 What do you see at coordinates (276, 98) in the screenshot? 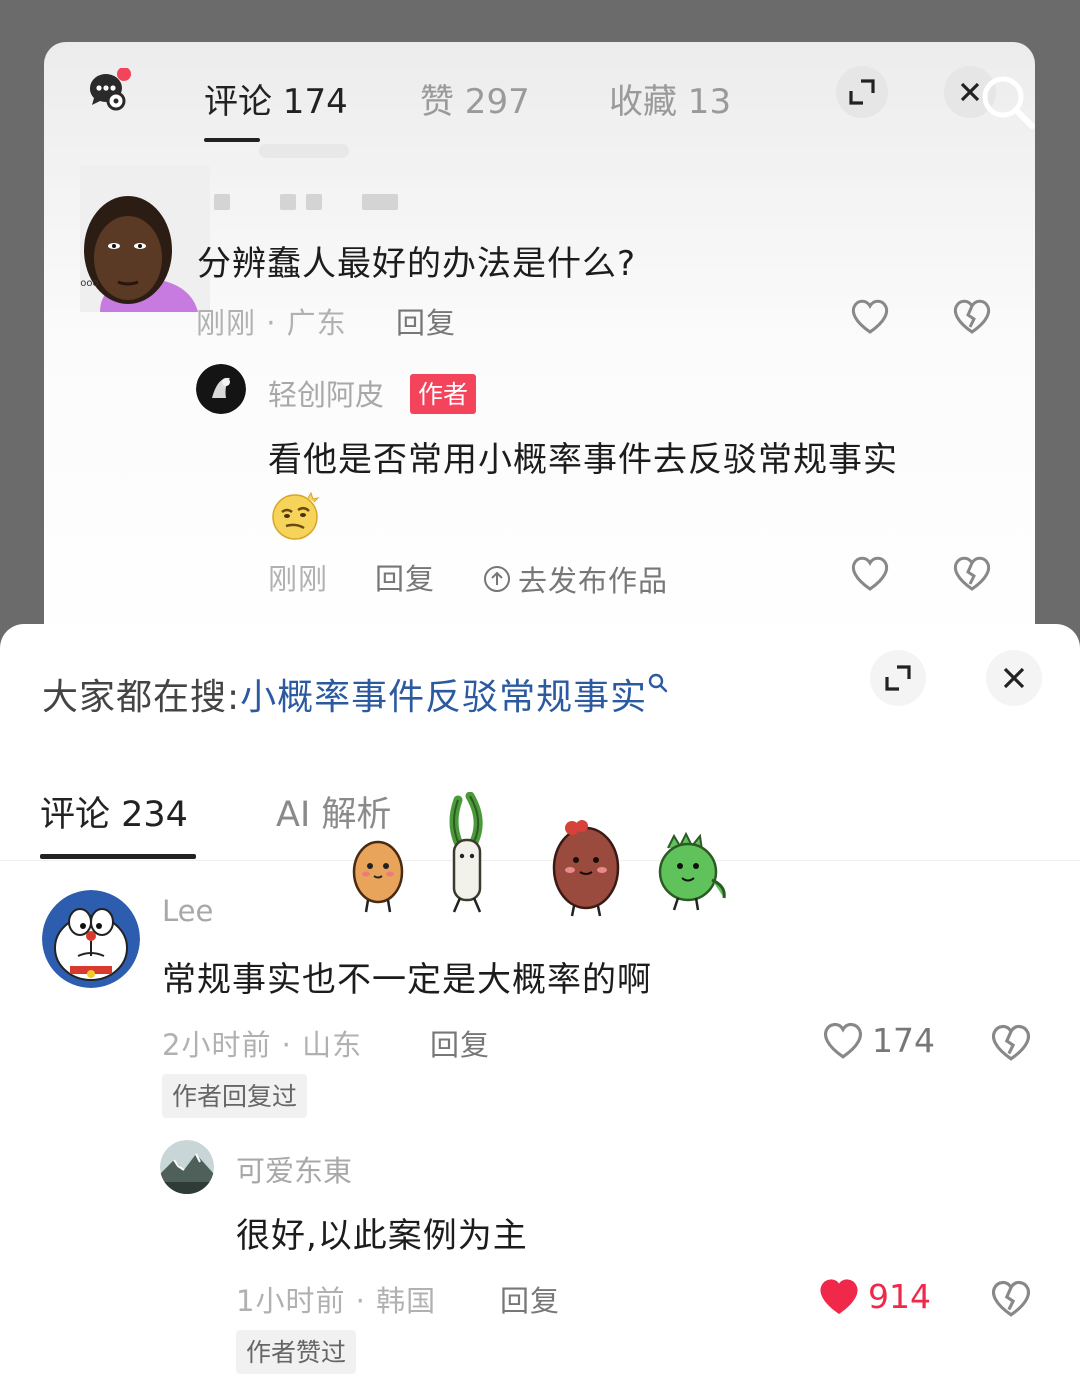
I see `tab-comments: 评论 174` at bounding box center [276, 98].